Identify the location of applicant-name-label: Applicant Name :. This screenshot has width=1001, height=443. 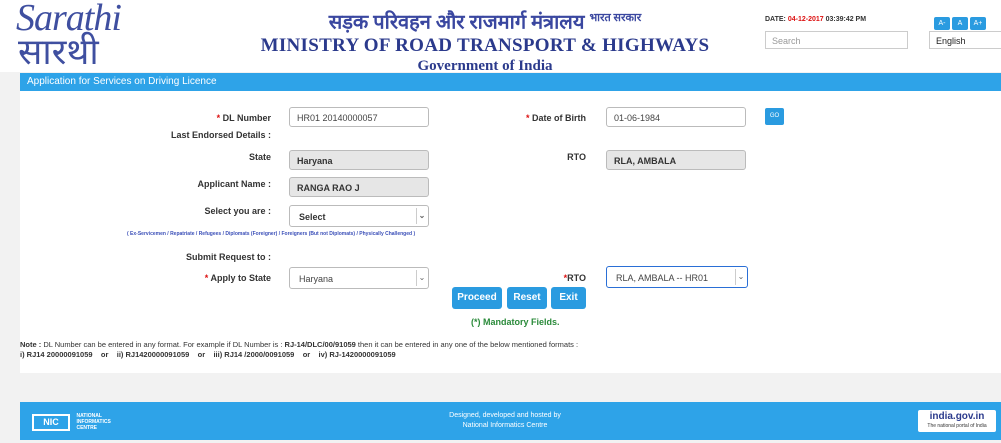
(234, 184).